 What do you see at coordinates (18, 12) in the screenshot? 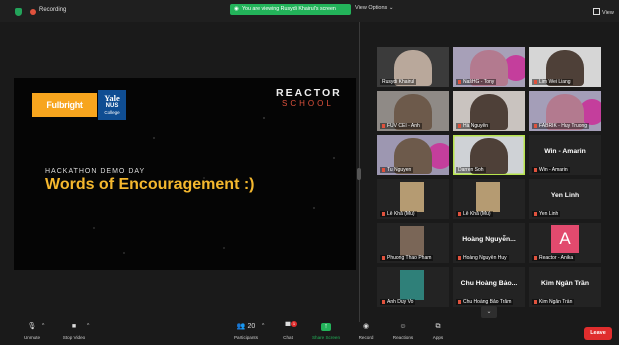
I see `security-shield-icon` at bounding box center [18, 12].